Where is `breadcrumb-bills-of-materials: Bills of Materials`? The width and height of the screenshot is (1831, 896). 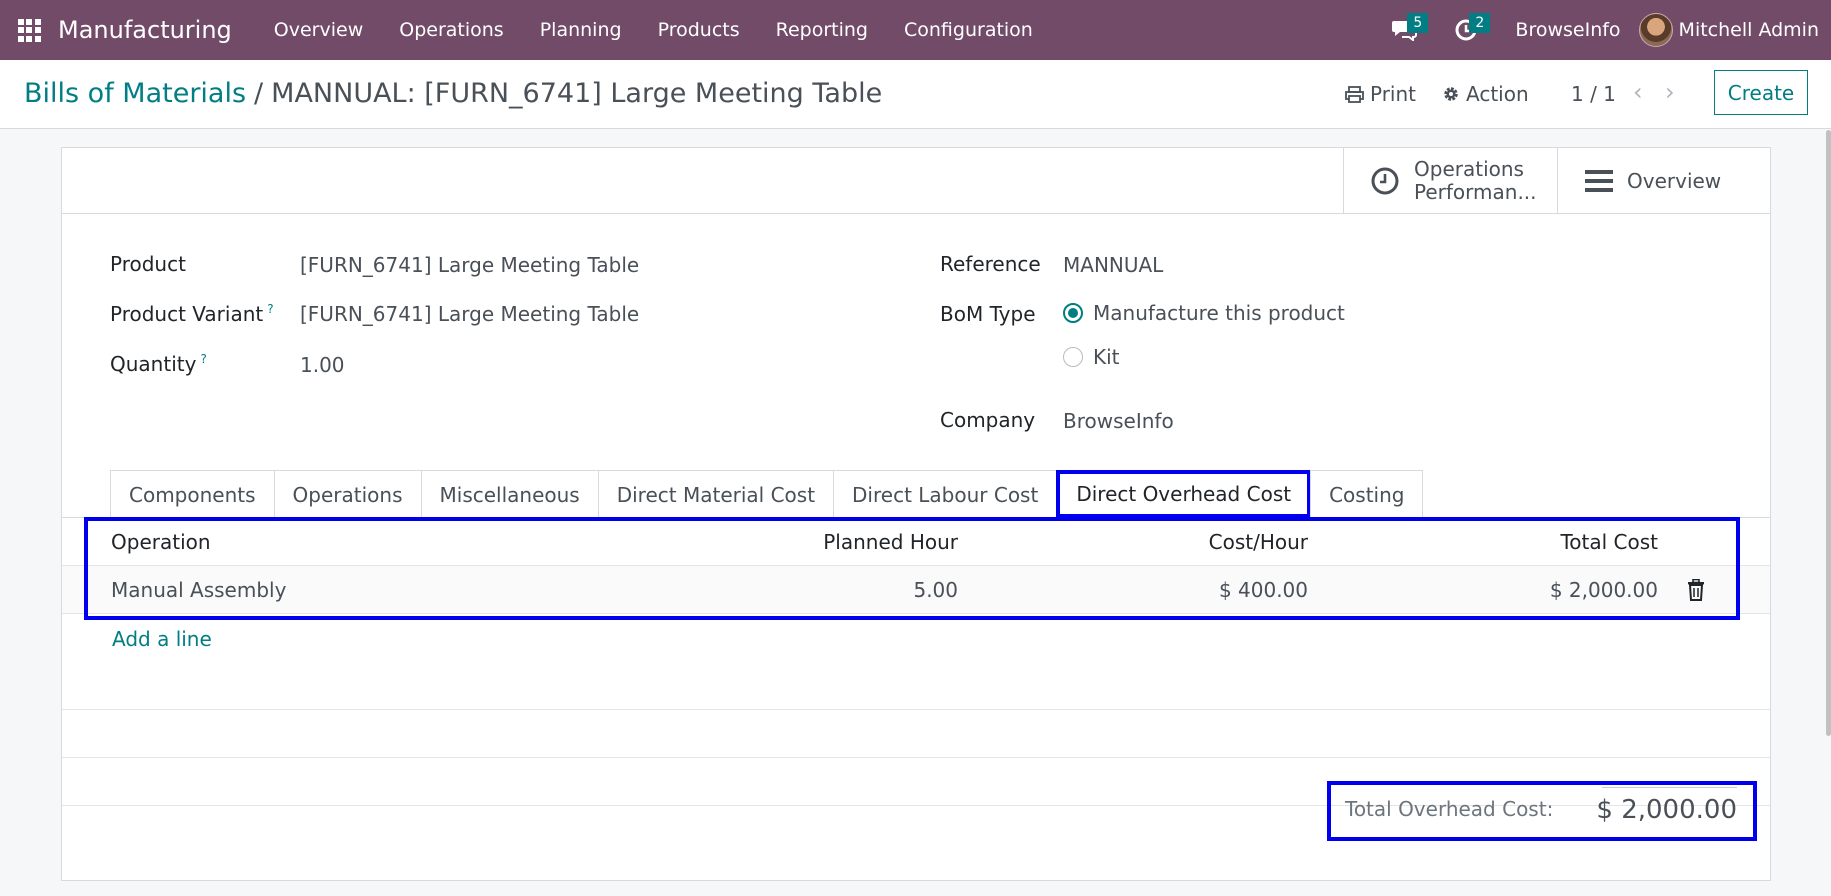
breadcrumb-bills-of-materials: Bills of Materials is located at coordinates (135, 93).